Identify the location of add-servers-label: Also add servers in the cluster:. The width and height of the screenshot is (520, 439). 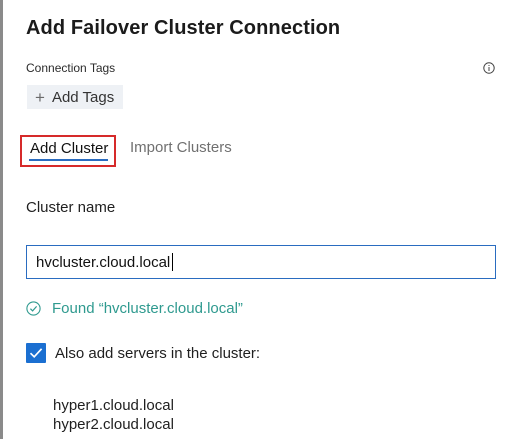
(158, 353).